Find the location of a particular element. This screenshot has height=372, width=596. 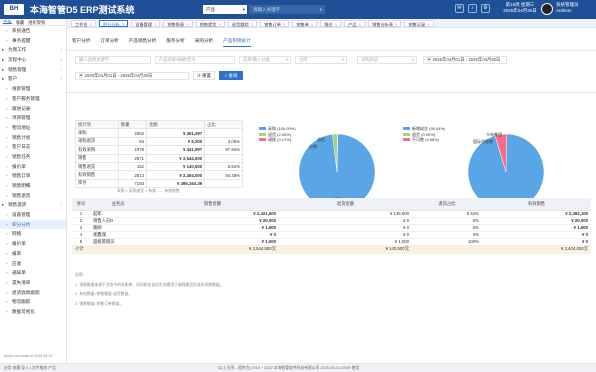

query-button: ⌕ 查询 is located at coordinates (231, 75).